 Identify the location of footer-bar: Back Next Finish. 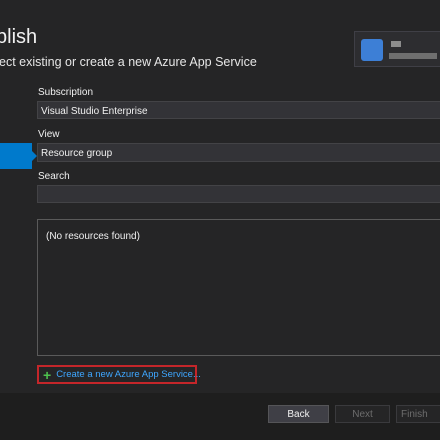
(220, 416).